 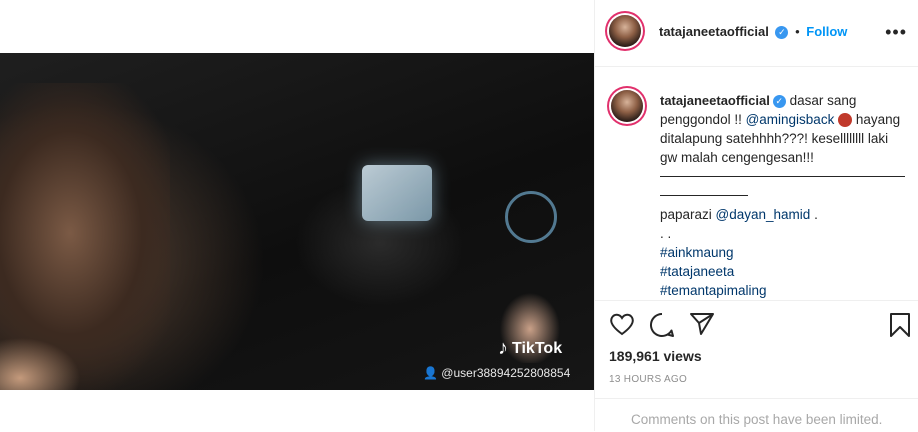 I want to click on avatar, so click(x=625, y=31).